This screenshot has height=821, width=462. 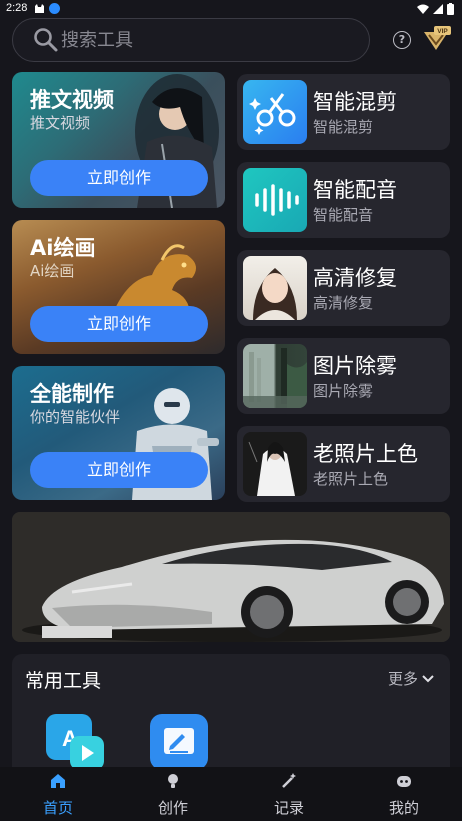 I want to click on edit-document-icon, so click(x=179, y=742).